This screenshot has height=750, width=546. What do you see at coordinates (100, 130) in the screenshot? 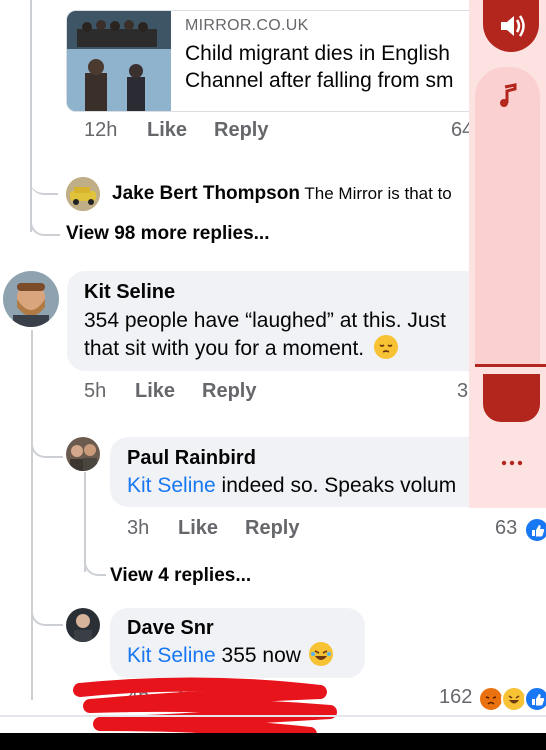
I see `post-time: 12h` at bounding box center [100, 130].